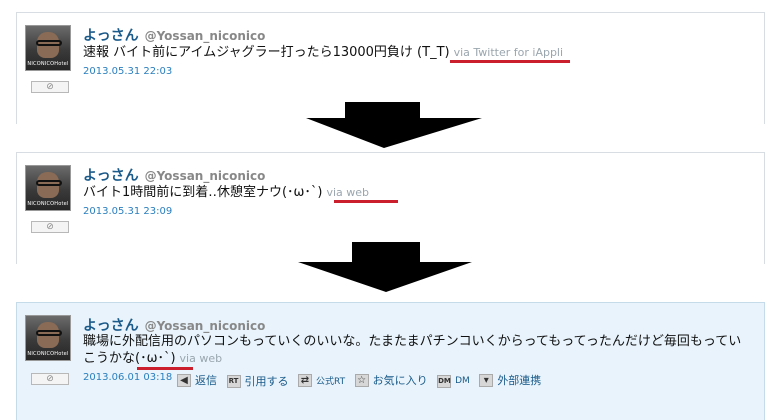  What do you see at coordinates (233, 381) in the screenshot?
I see `rt-icon: RT` at bounding box center [233, 381].